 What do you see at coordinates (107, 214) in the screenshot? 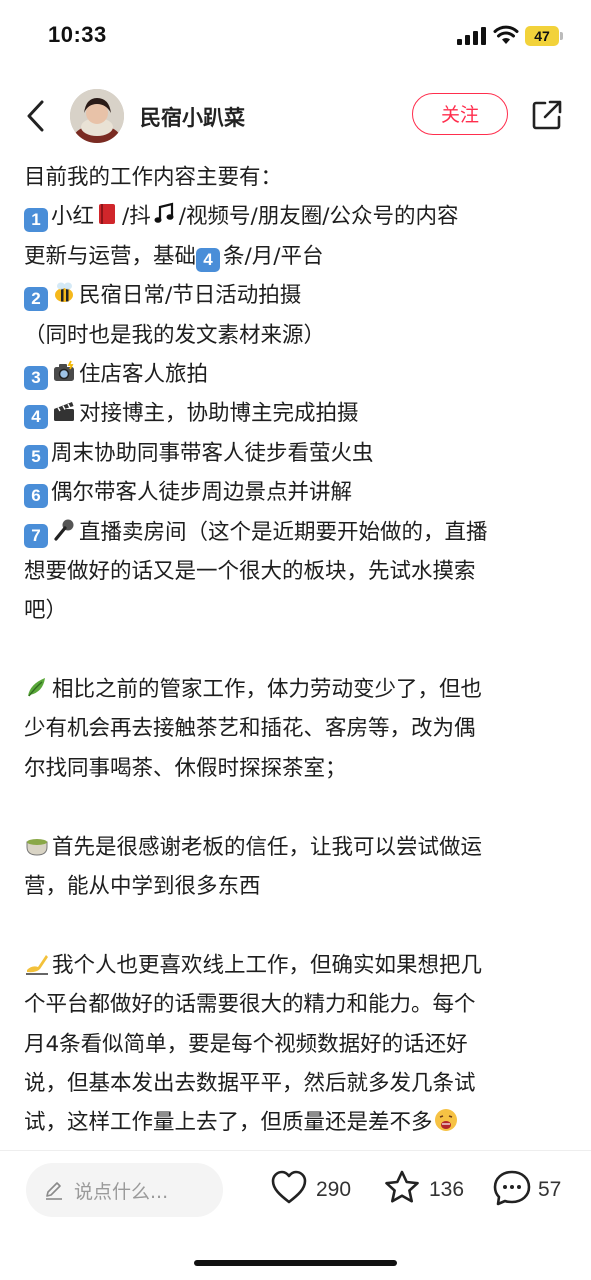
I see `book-emoji` at bounding box center [107, 214].